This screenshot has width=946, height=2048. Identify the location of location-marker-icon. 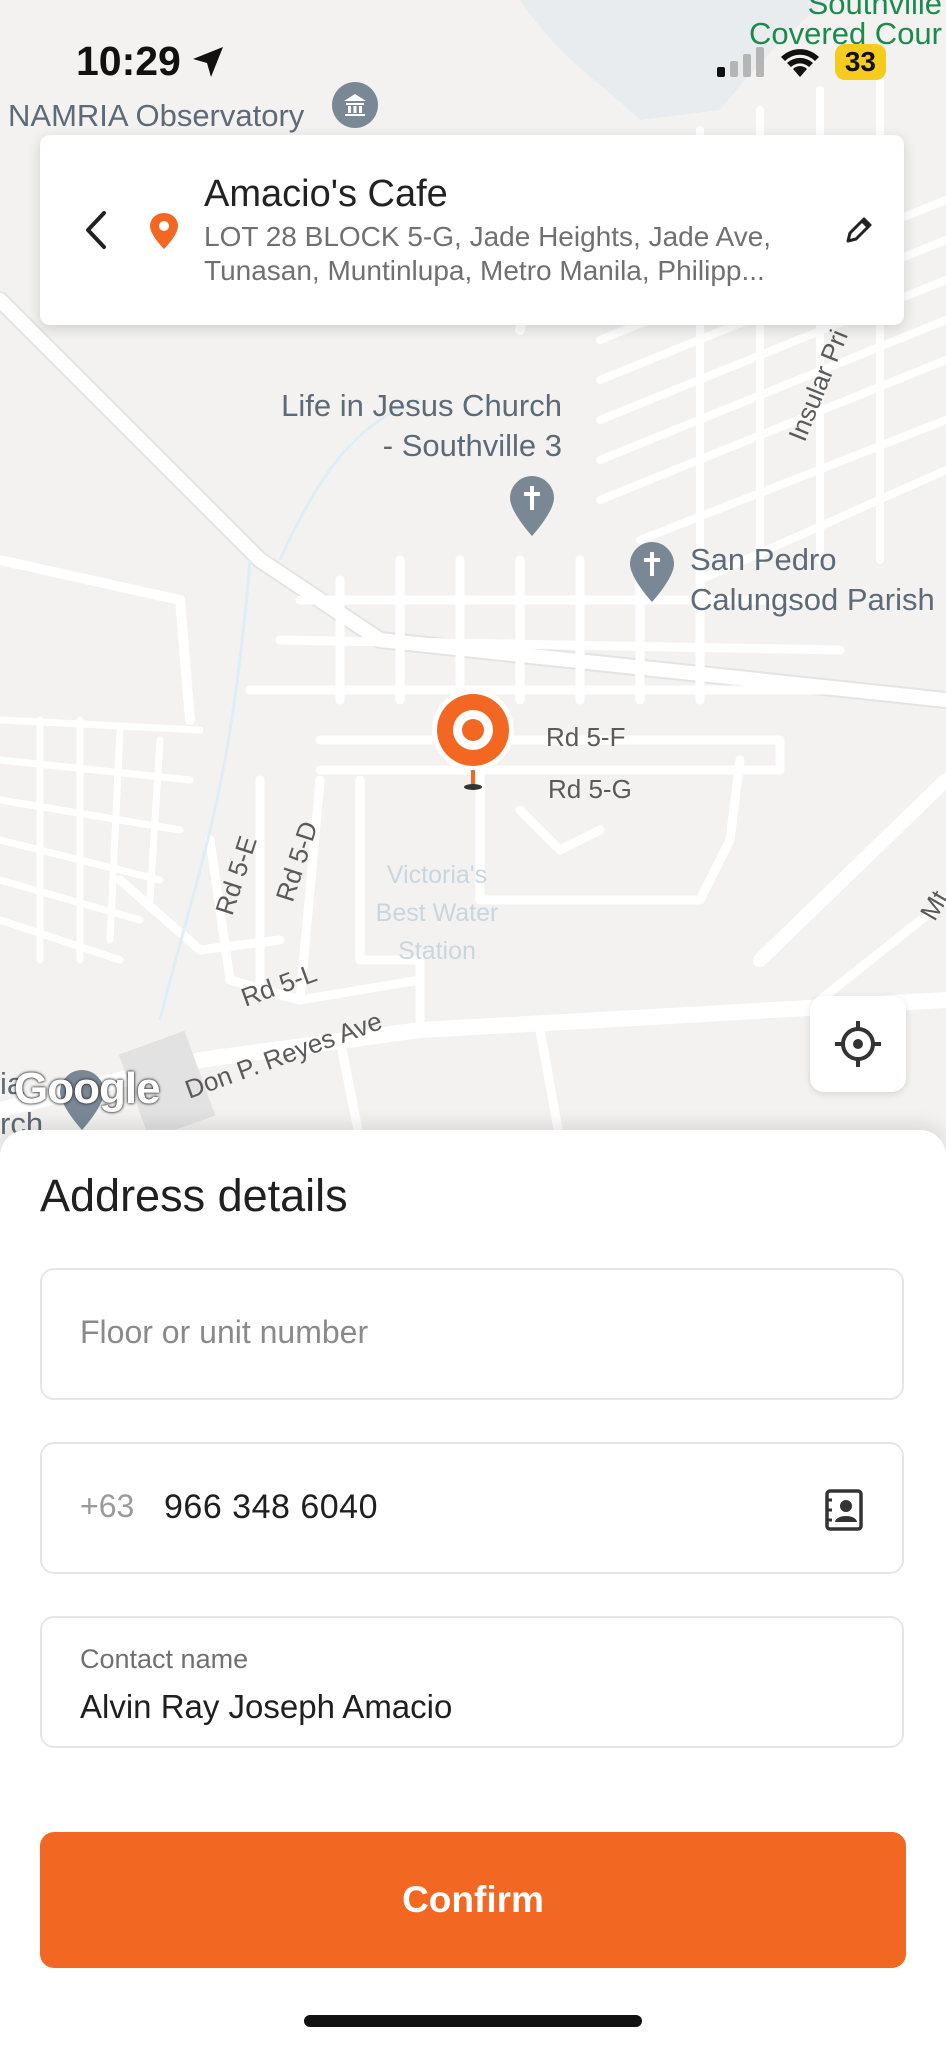
(164, 231).